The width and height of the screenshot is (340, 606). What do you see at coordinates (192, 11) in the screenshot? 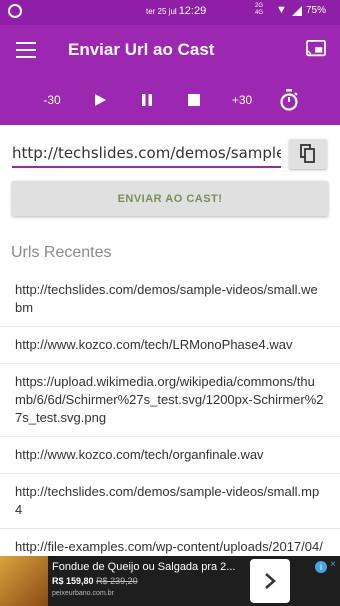
I see `status-clock: 12:29` at bounding box center [192, 11].